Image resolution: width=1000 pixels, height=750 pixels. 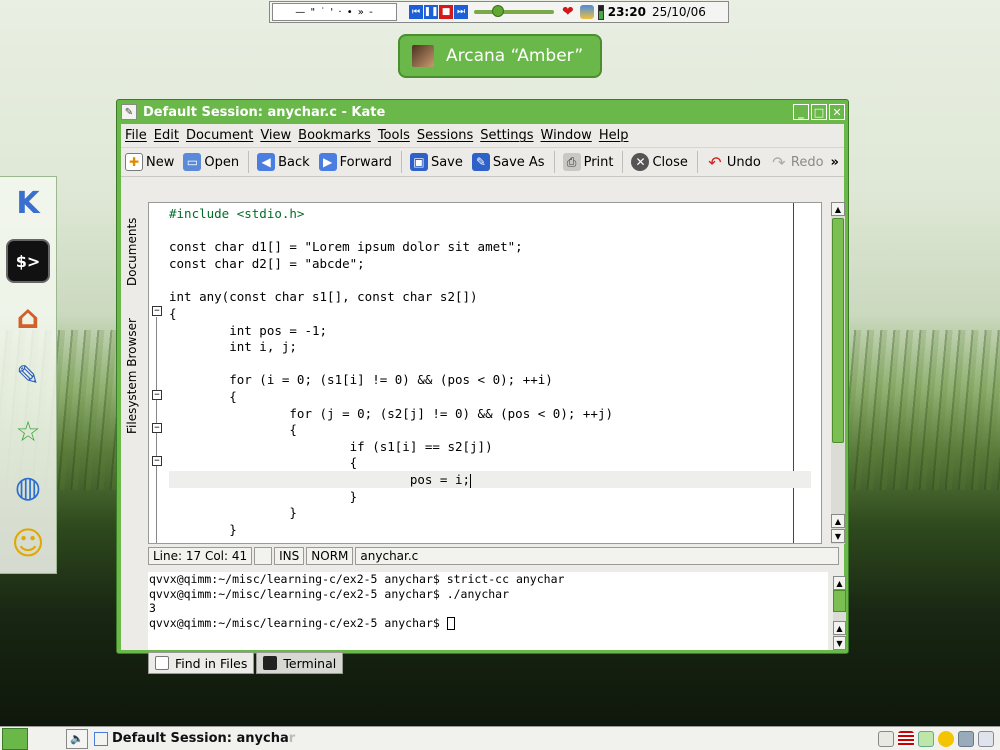 What do you see at coordinates (715, 162) in the screenshot?
I see `undo-arrow-icon: ↶` at bounding box center [715, 162].